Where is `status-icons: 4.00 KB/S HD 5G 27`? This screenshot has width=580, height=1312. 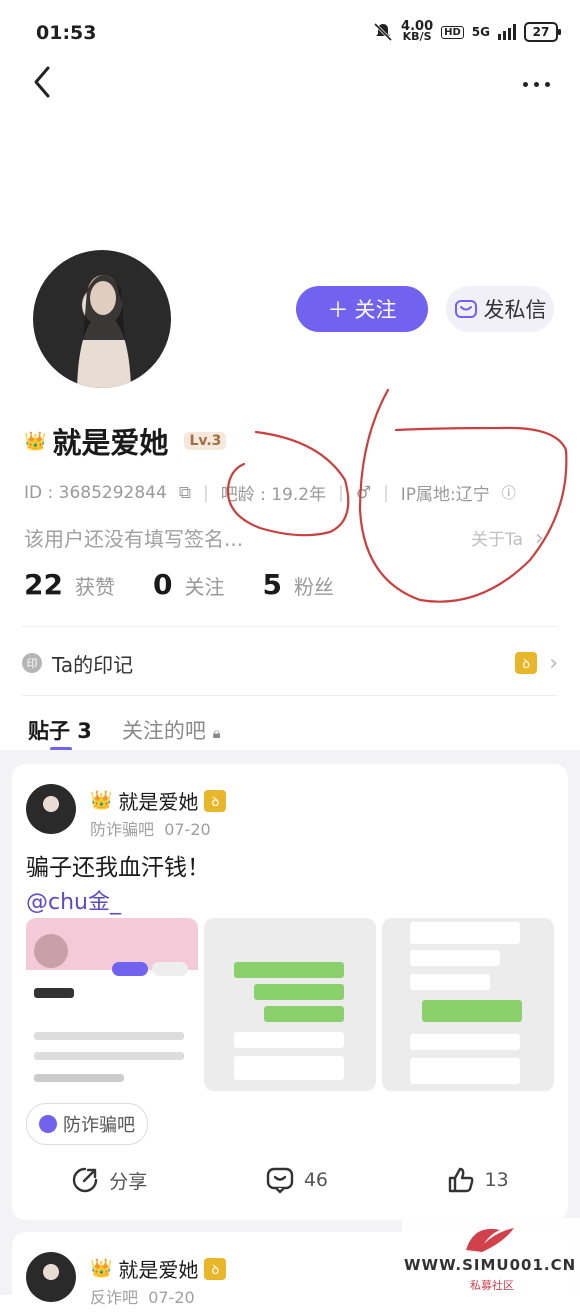 status-icons: 4.00 KB/S HD 5G 27 is located at coordinates (467, 31).